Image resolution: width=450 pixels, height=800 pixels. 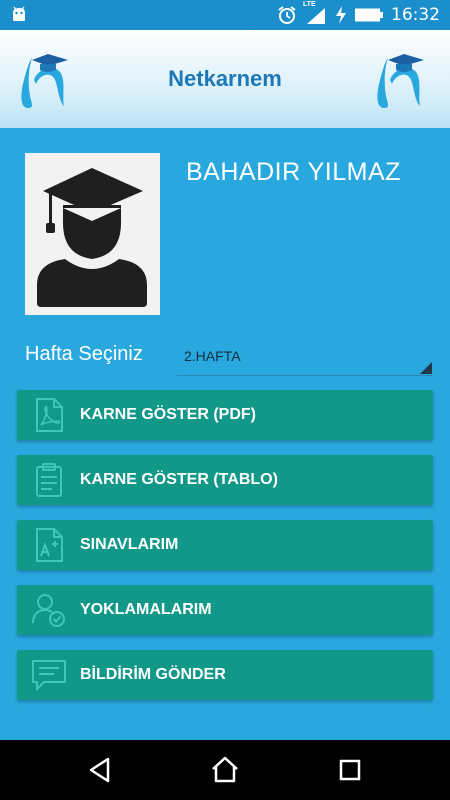 I want to click on exam-grade-icon, so click(x=49, y=545).